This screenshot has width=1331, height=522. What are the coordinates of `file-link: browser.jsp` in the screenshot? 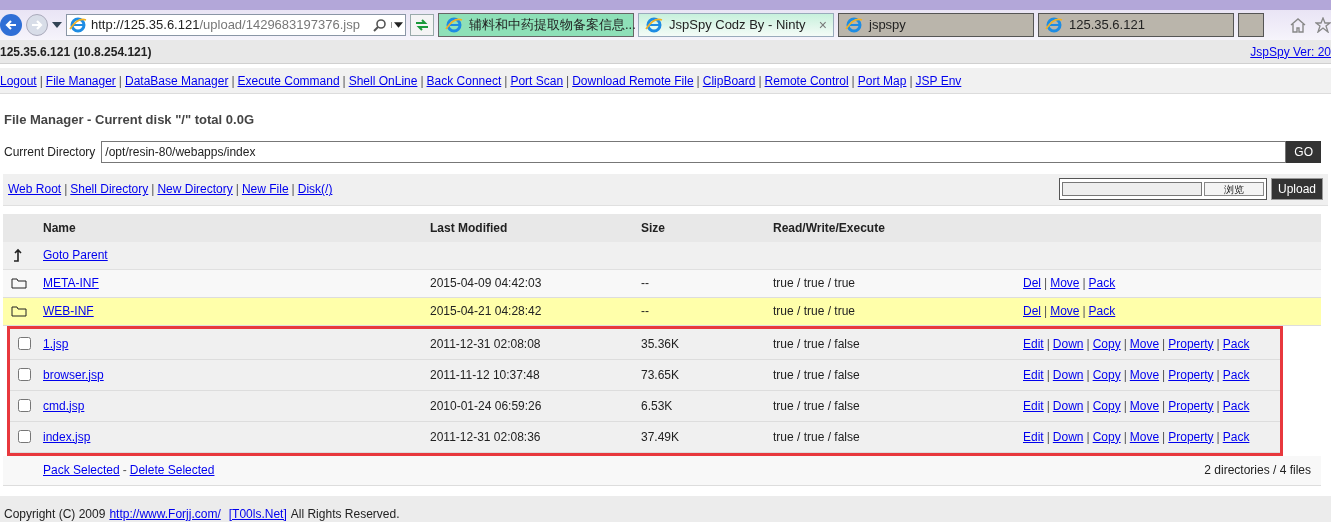 It's located at (73, 374).